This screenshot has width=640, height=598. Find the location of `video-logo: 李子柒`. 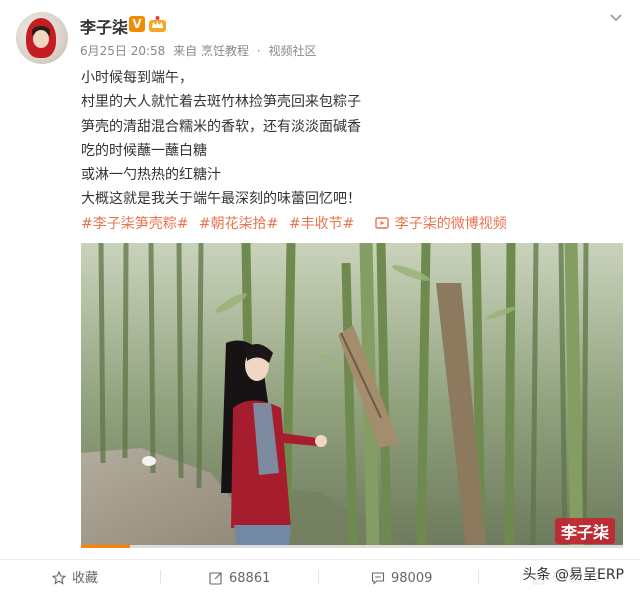

video-logo: 李子柒 is located at coordinates (584, 531).